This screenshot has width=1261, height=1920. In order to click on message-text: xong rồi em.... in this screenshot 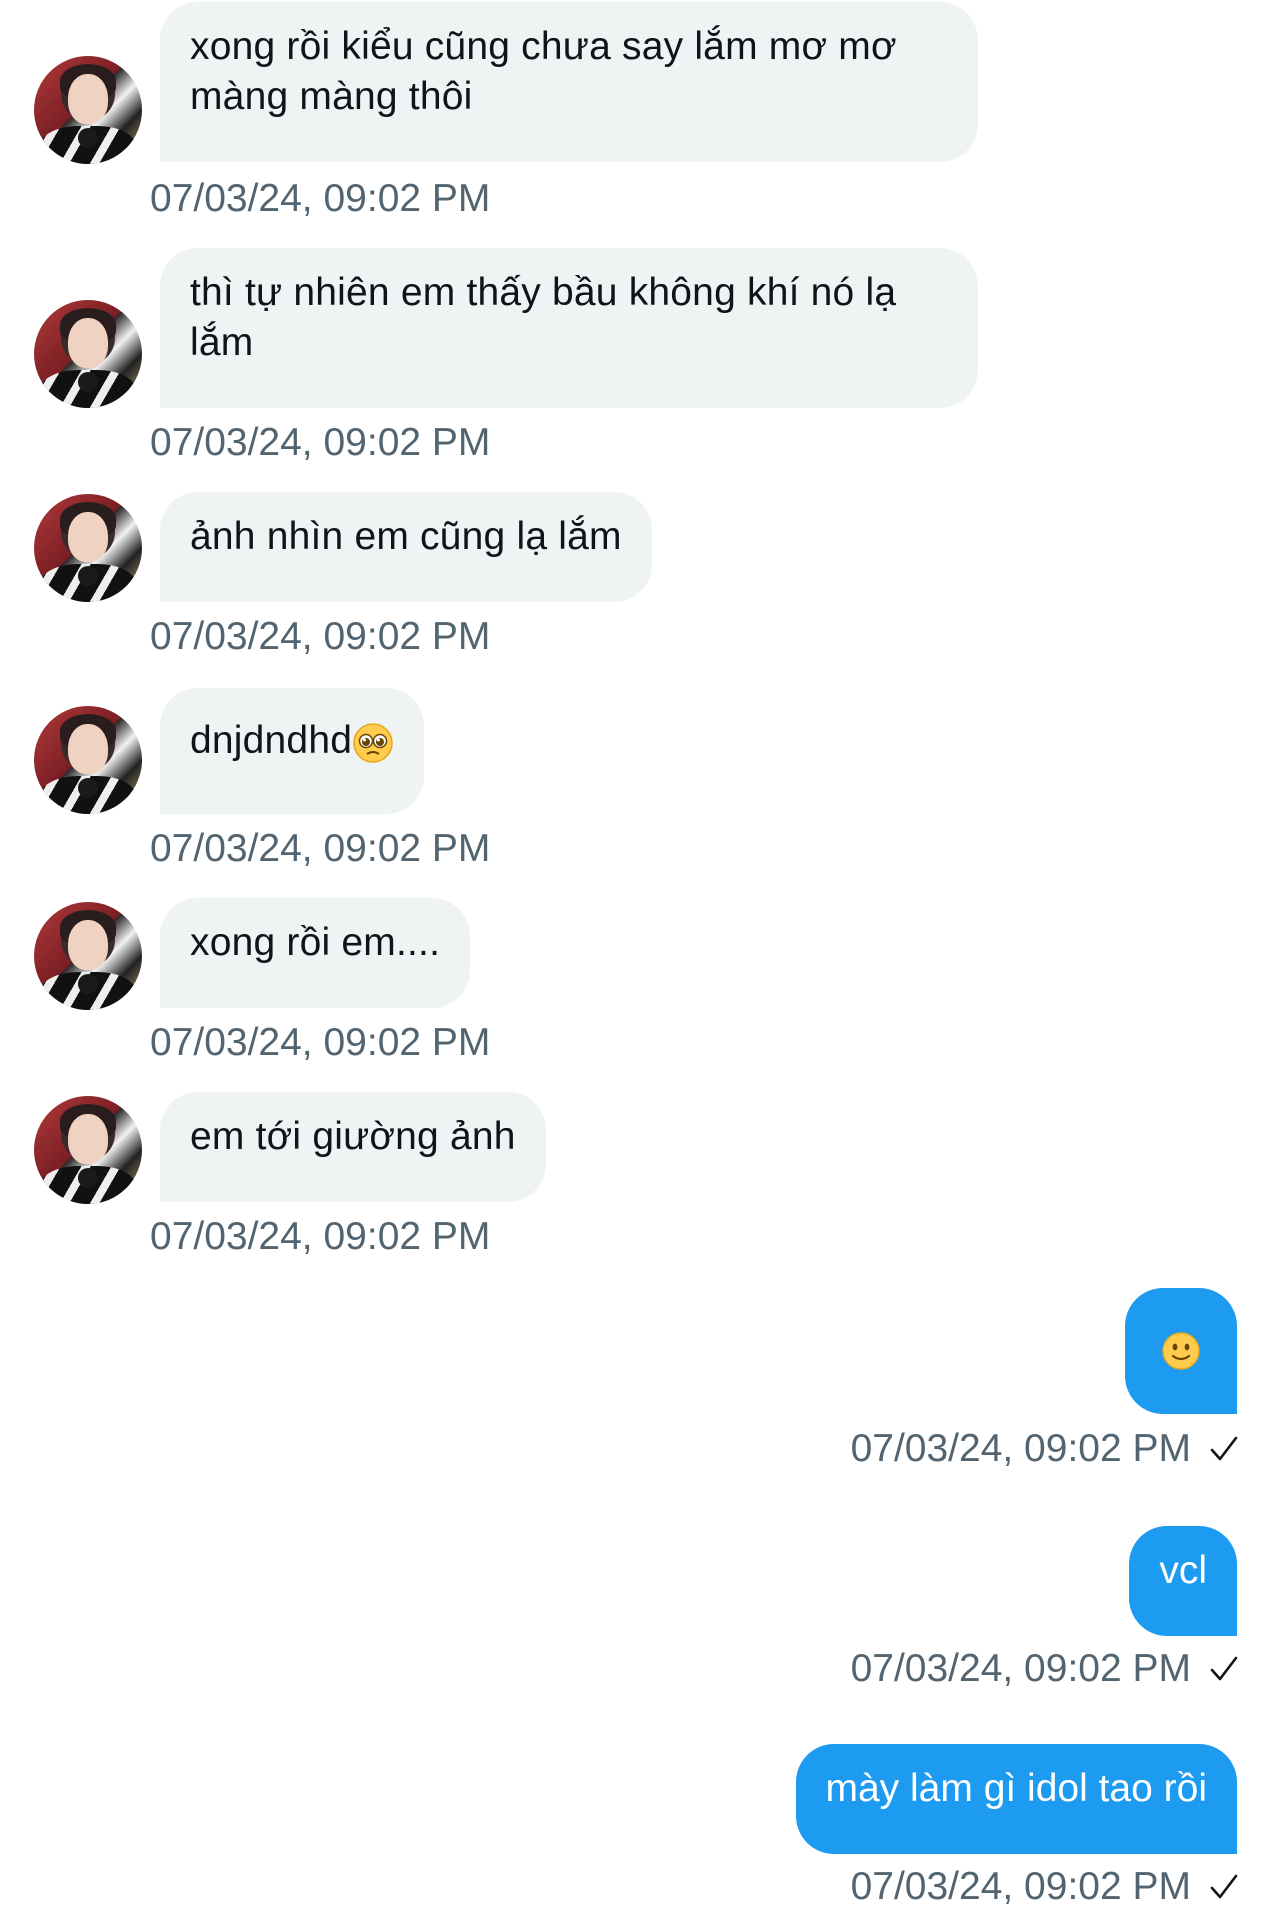, I will do `click(315, 942)`.